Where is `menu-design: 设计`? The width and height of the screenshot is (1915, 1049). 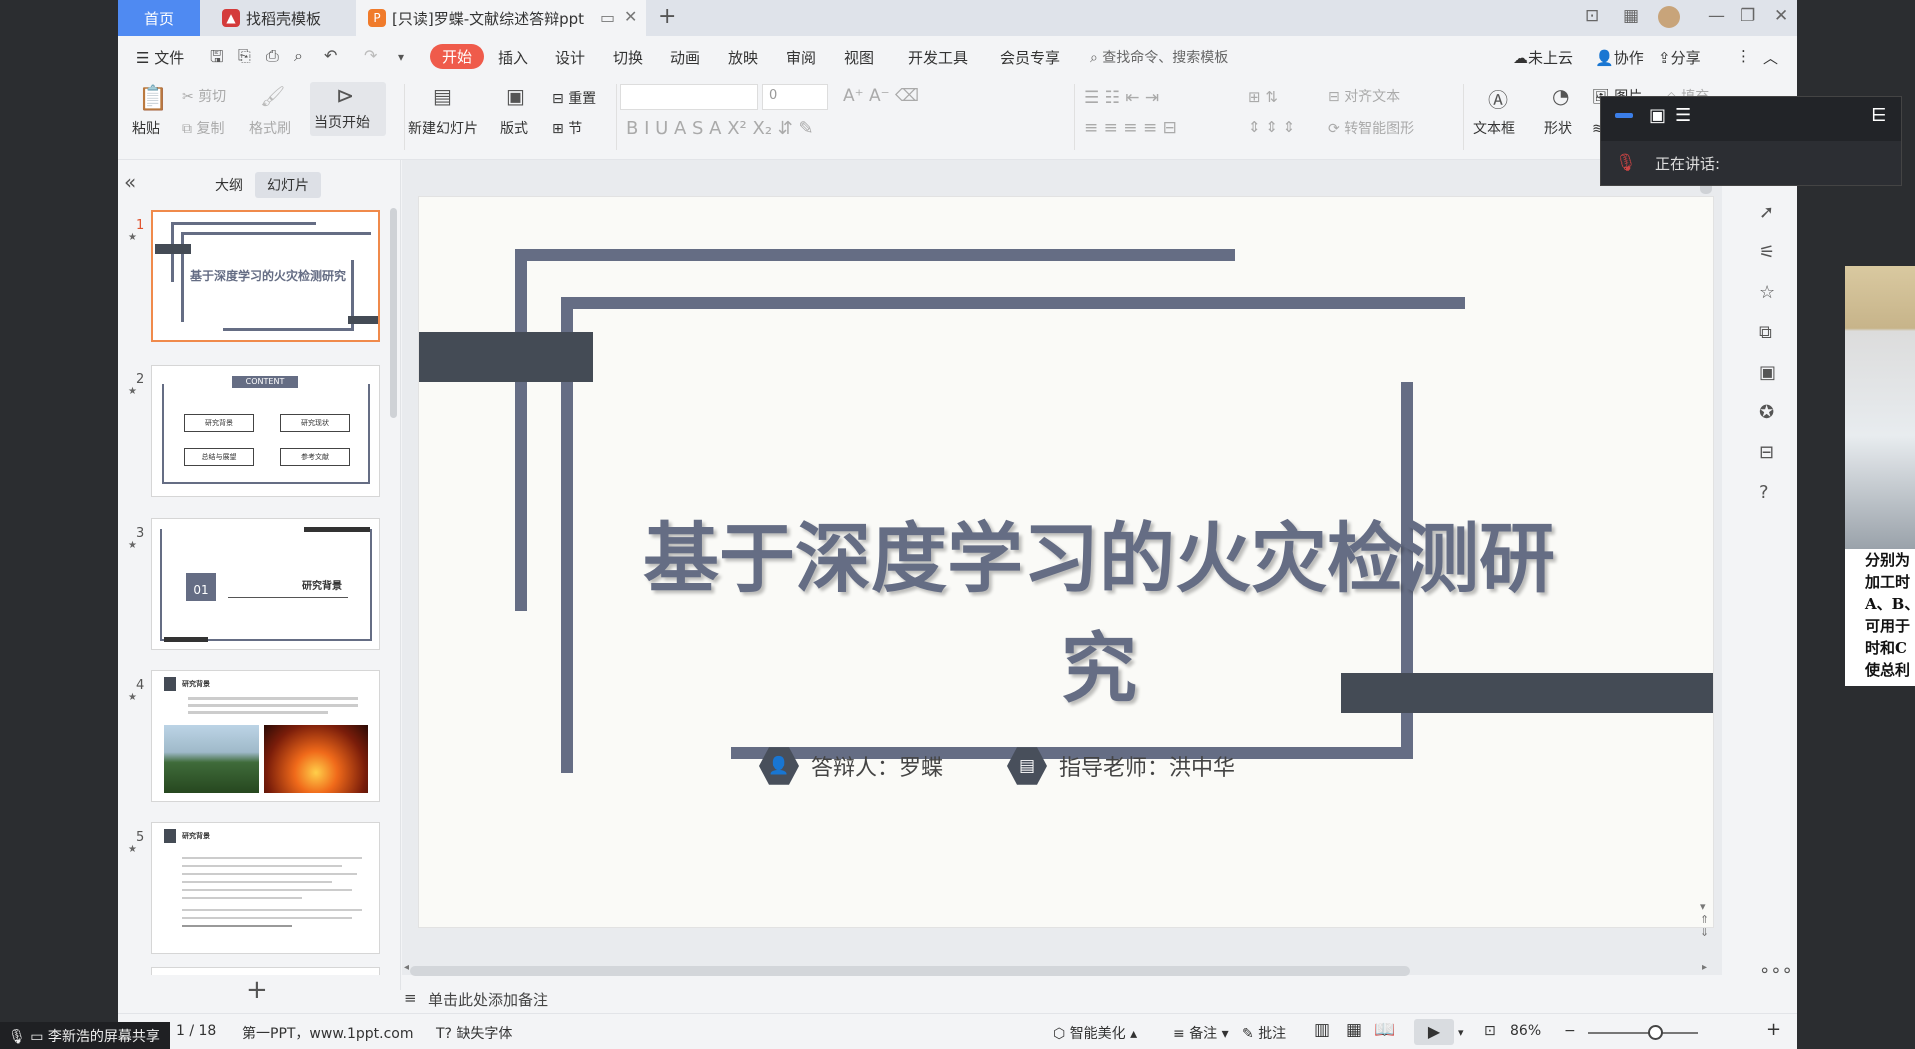
menu-design: 设计 is located at coordinates (570, 57).